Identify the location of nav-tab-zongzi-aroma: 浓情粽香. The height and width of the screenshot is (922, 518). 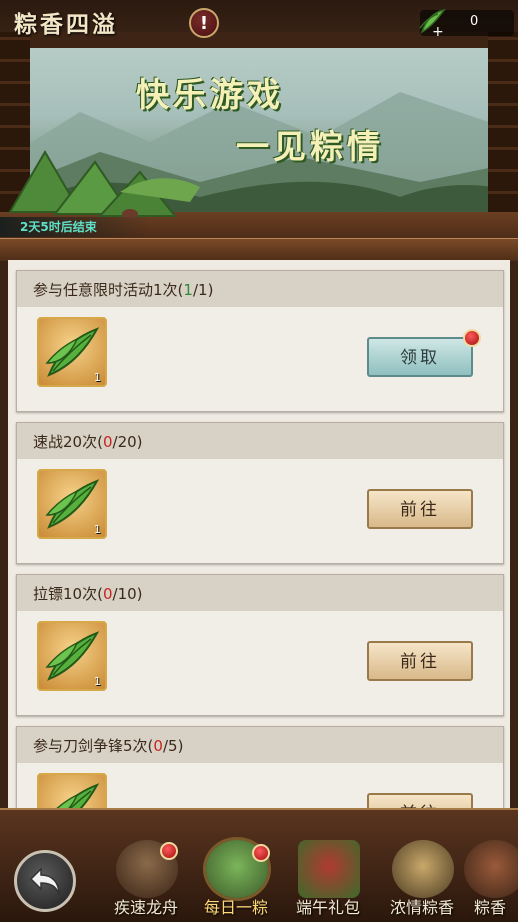
(422, 880).